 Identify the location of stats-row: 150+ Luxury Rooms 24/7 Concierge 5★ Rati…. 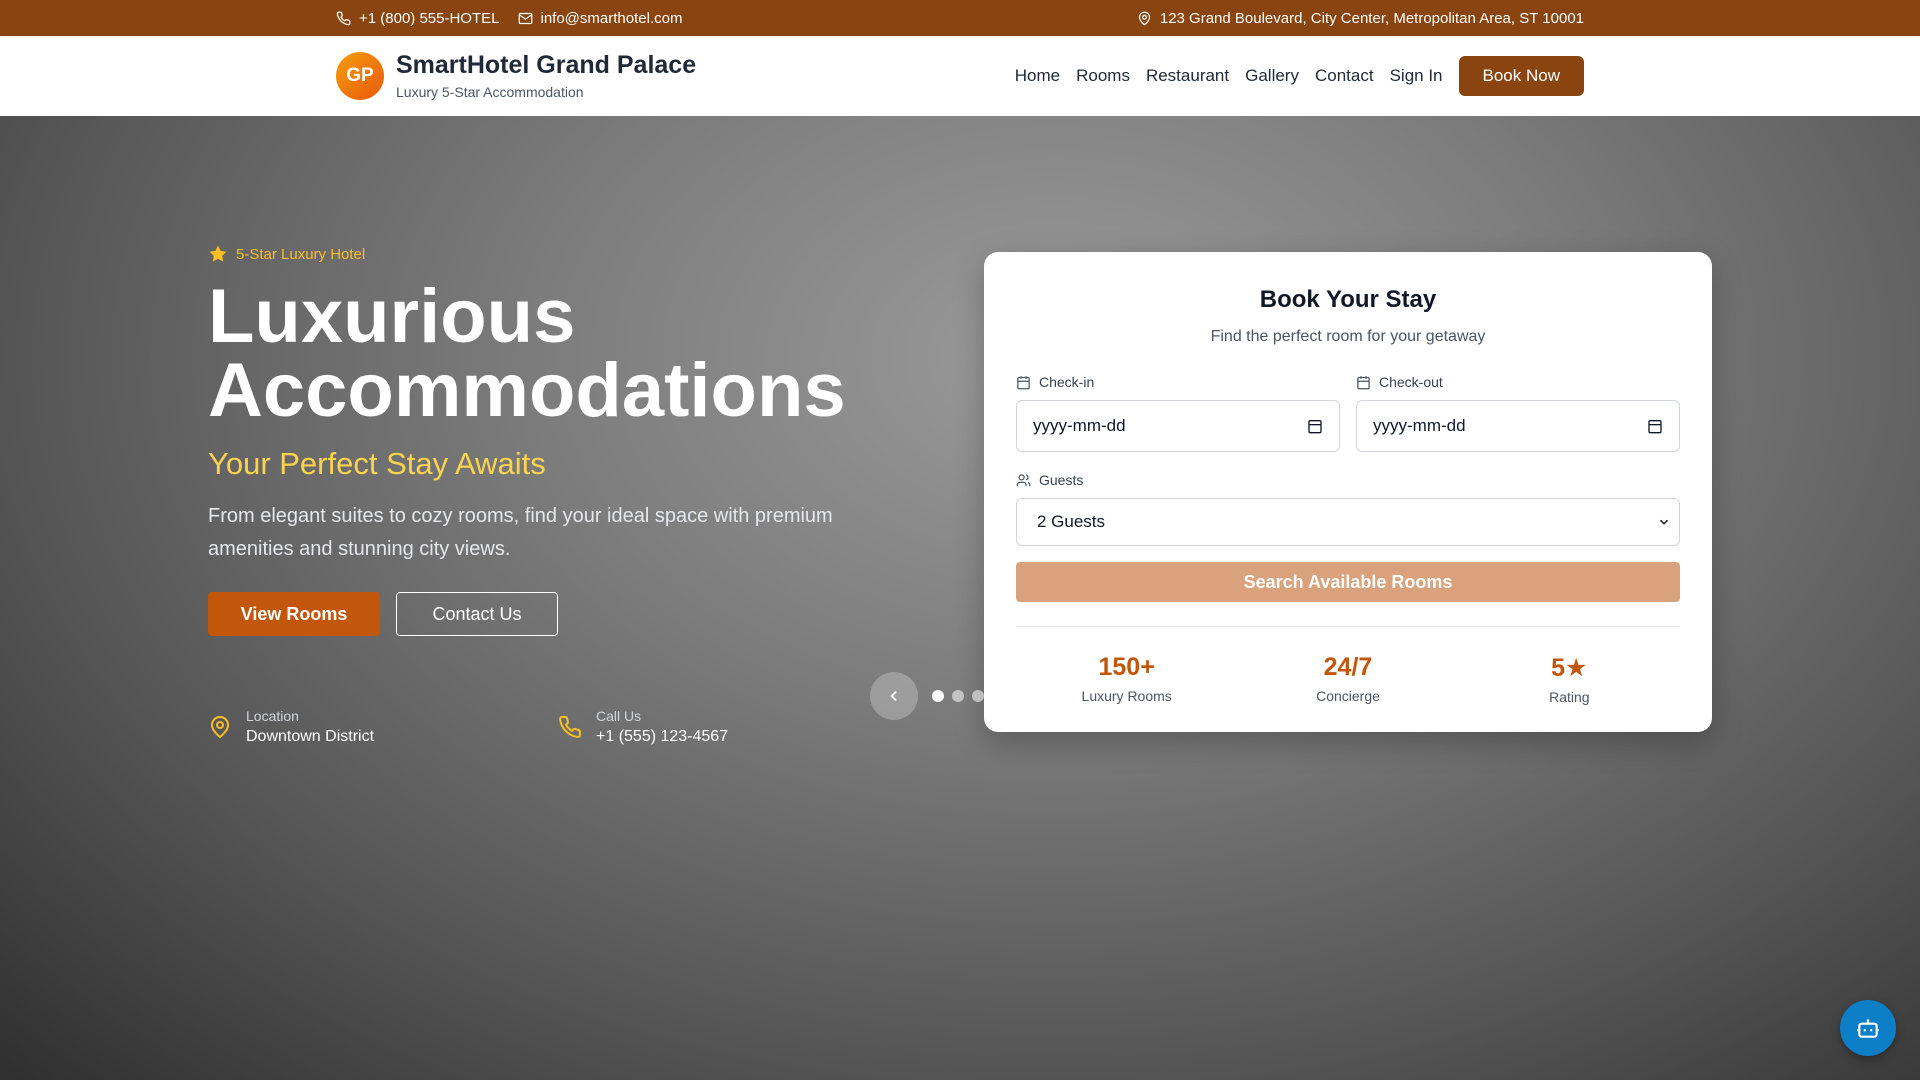
(1348, 679).